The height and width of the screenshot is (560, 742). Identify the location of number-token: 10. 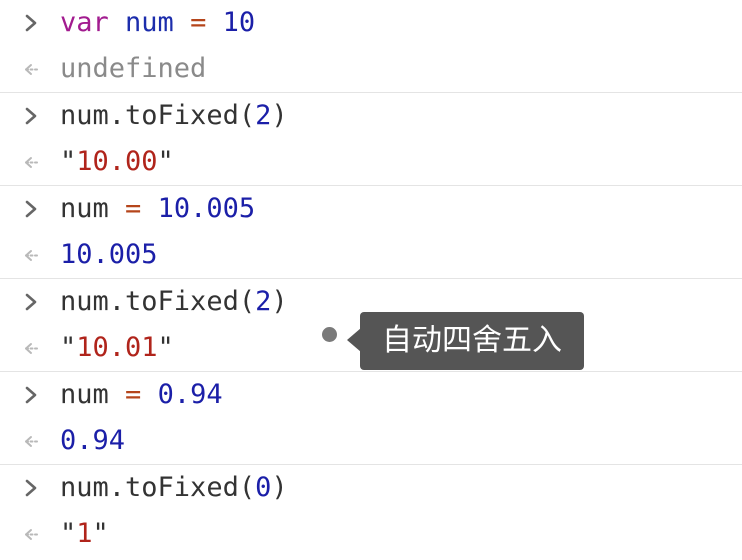
(239, 22).